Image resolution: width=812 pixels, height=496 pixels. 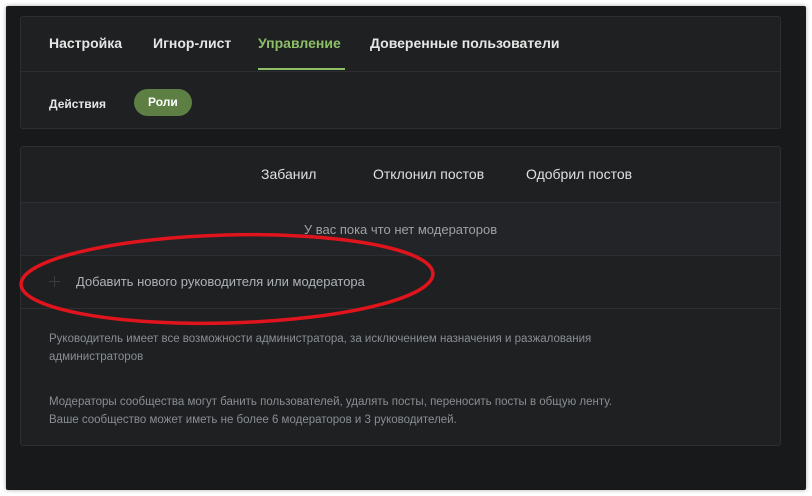 I want to click on table-header: Забанил Отклонил постов Одобрил постов, so click(x=400, y=174).